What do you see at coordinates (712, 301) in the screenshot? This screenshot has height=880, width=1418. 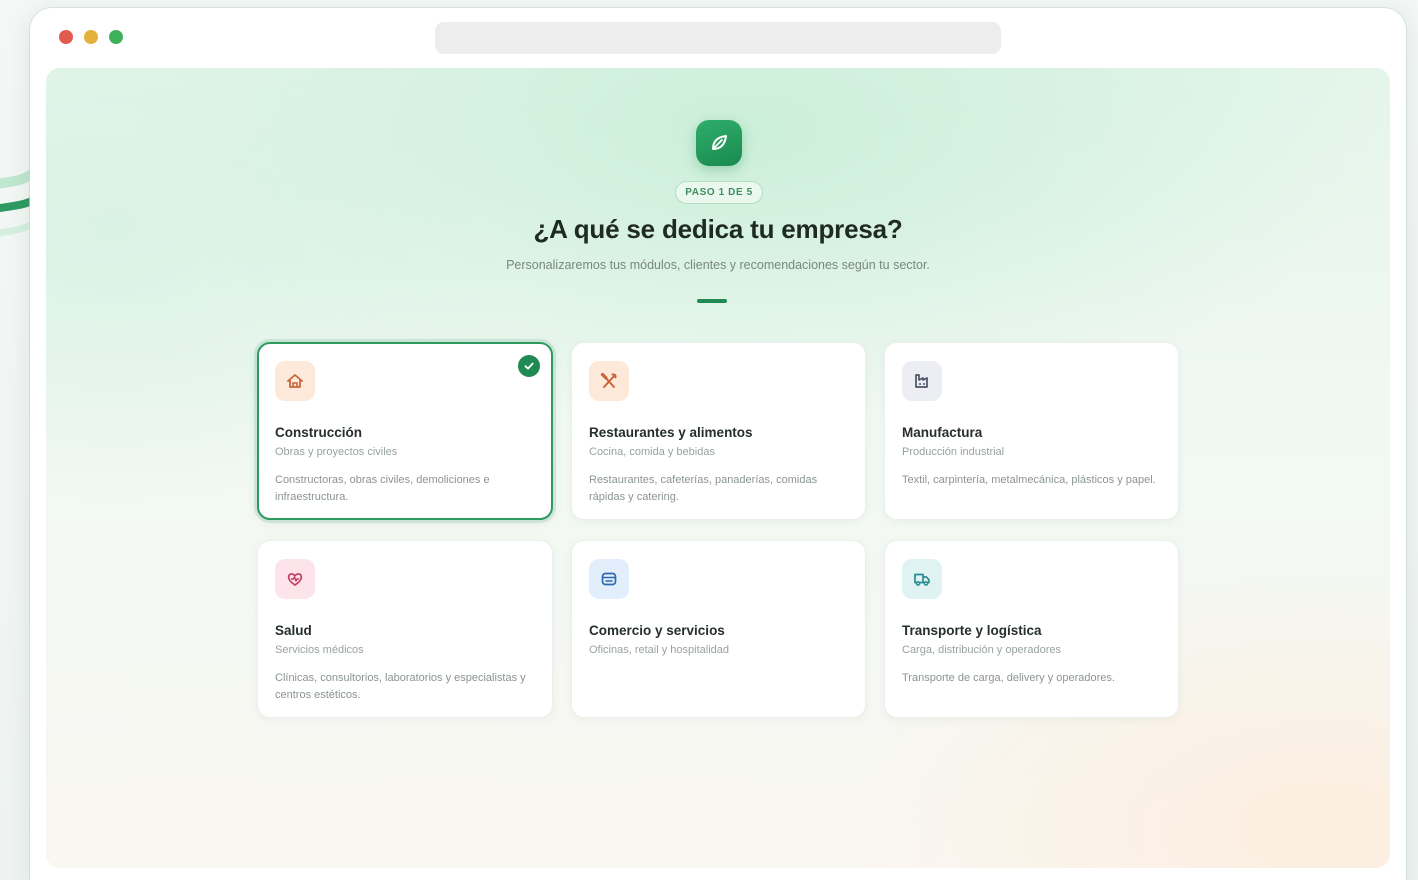 I see `title-divider` at bounding box center [712, 301].